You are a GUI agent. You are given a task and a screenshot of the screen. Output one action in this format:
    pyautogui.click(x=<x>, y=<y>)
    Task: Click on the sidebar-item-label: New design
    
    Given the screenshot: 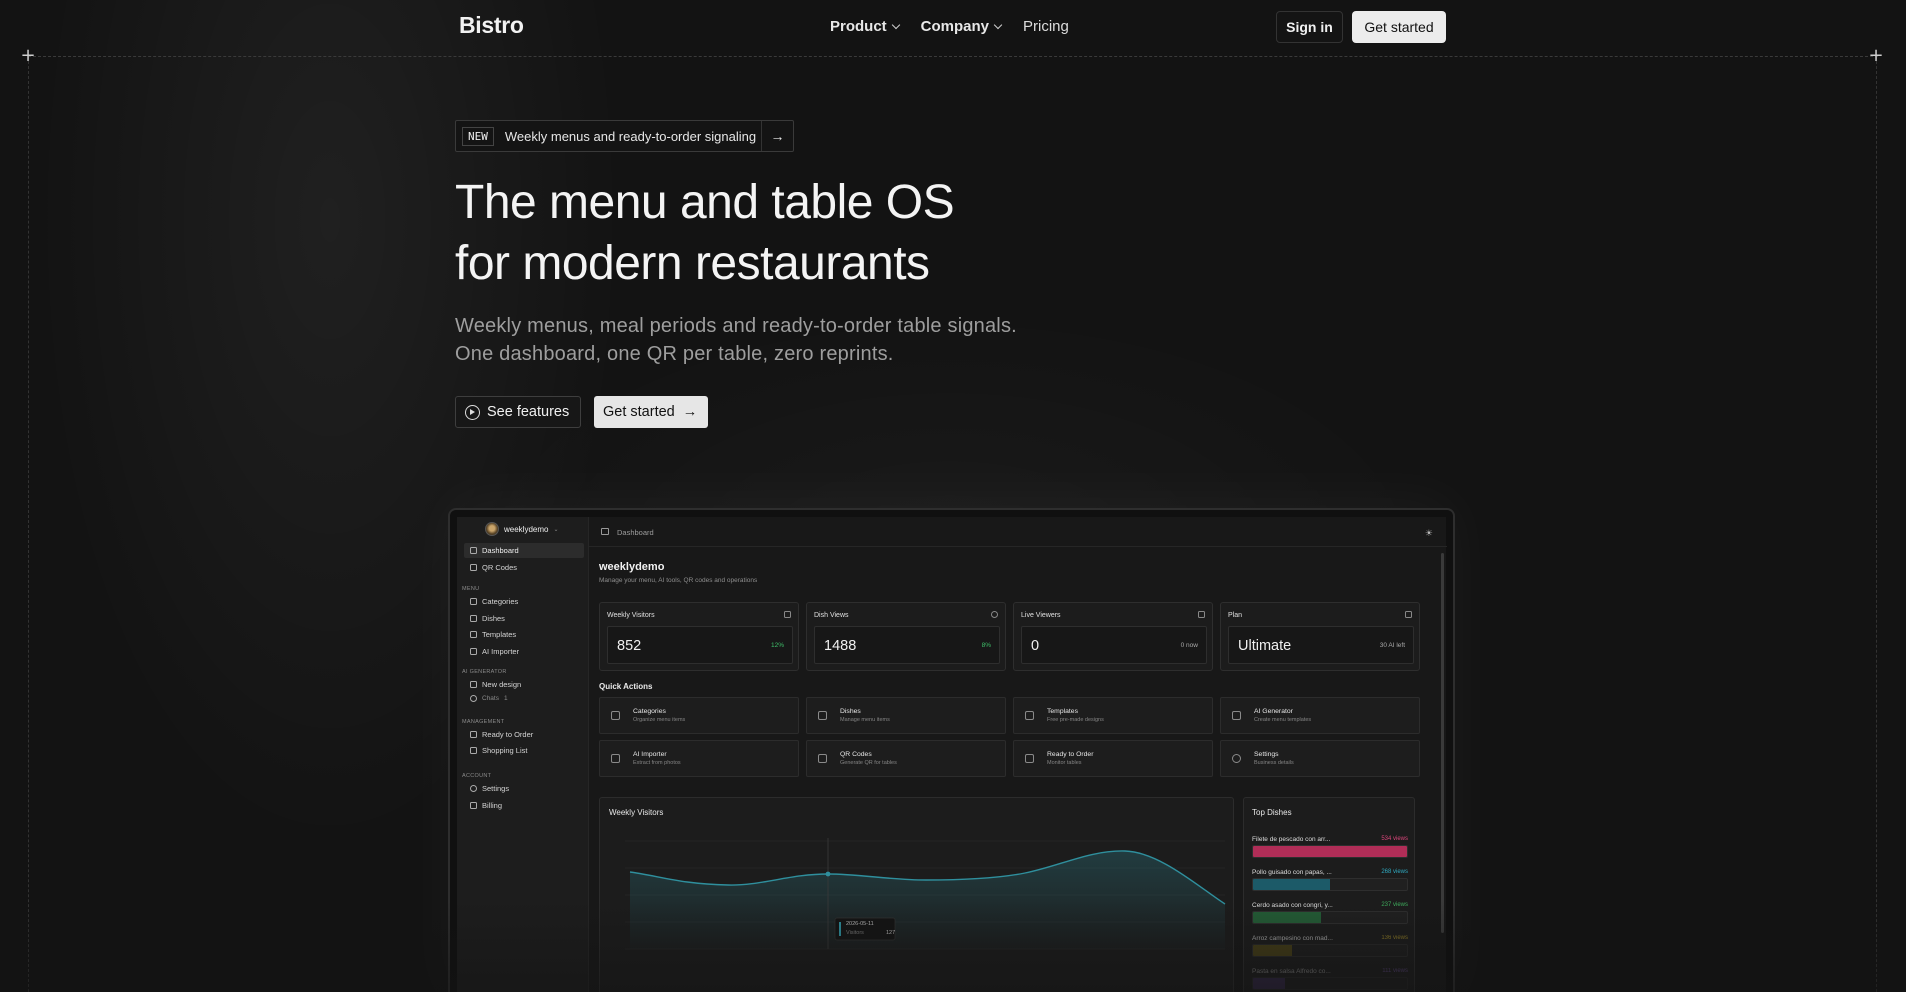 What is the action you would take?
    pyautogui.click(x=502, y=684)
    